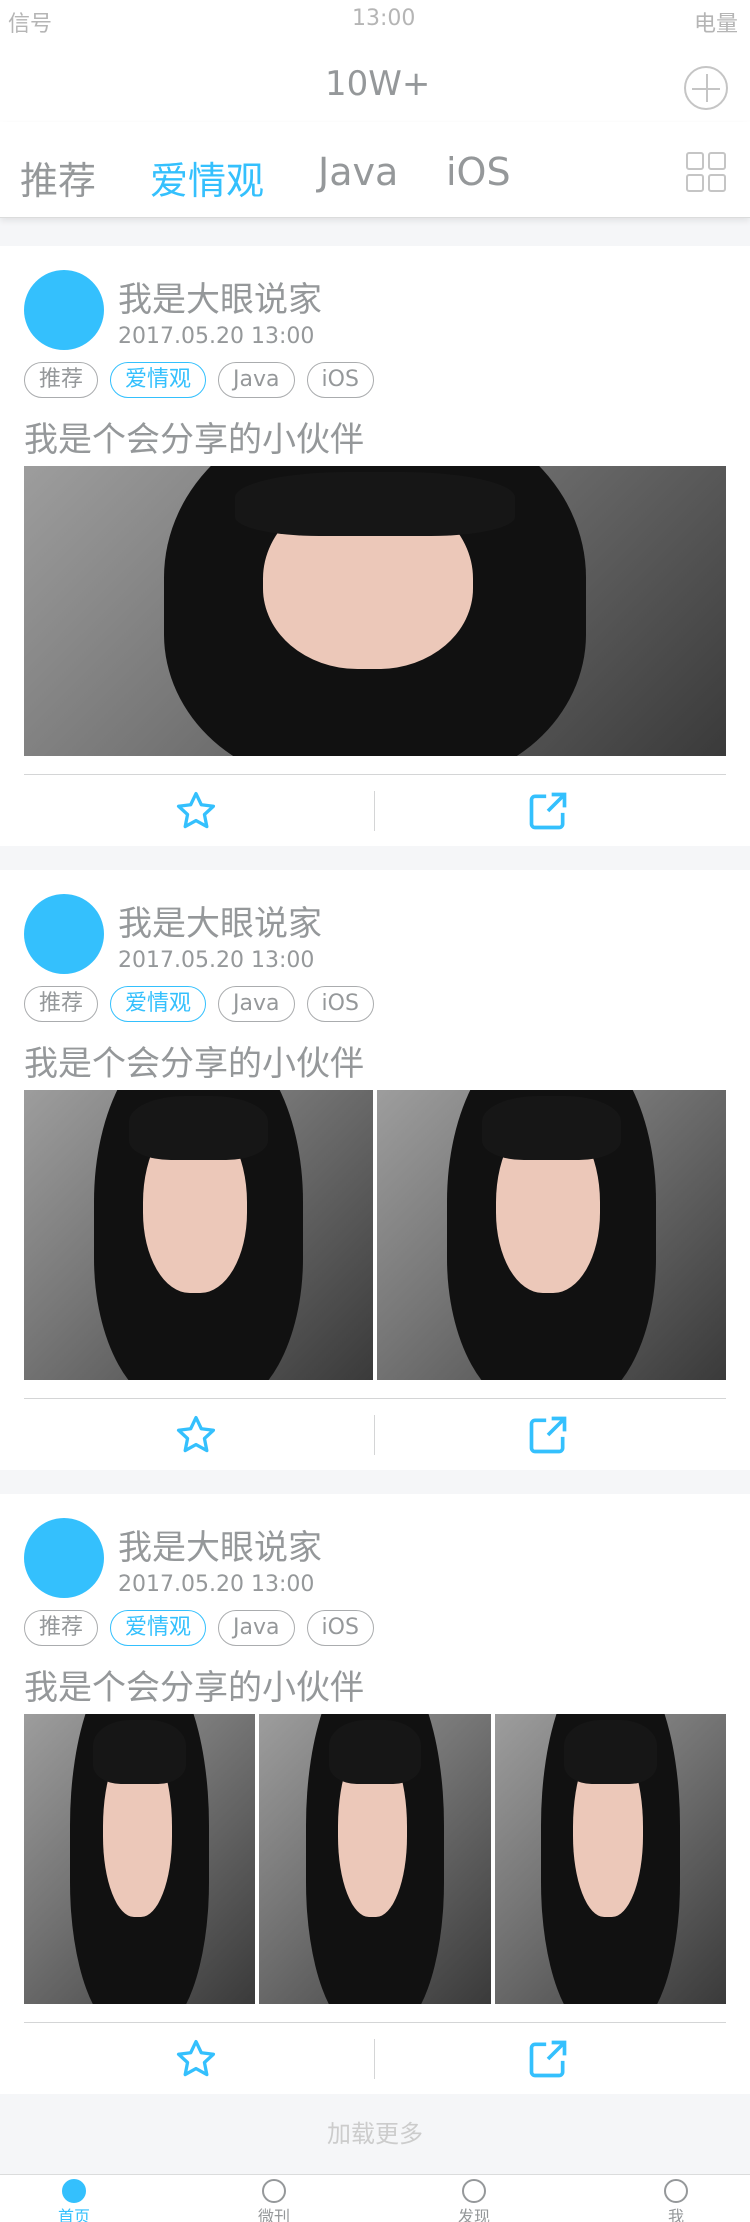  I want to click on eye-icon, so click(474, 2191).